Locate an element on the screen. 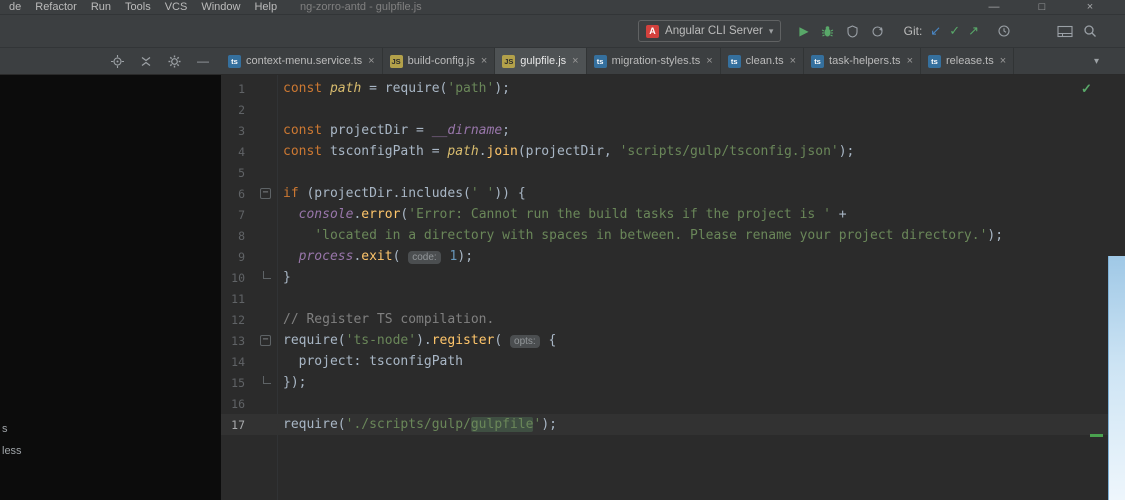 The height and width of the screenshot is (500, 1125). code-line: 5 is located at coordinates (673, 172).